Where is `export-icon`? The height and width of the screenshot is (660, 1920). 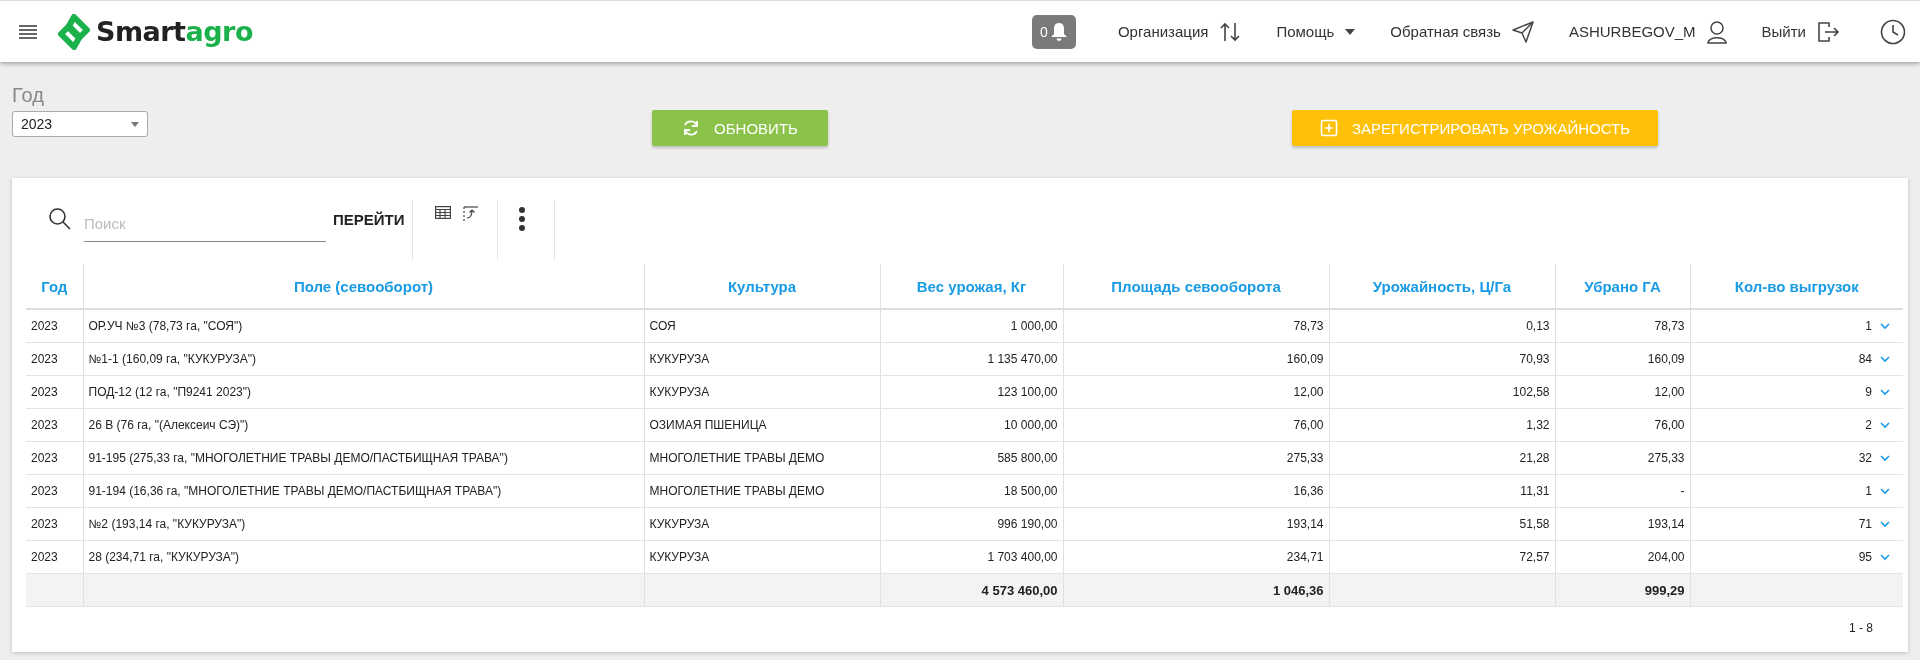
export-icon is located at coordinates (470, 214).